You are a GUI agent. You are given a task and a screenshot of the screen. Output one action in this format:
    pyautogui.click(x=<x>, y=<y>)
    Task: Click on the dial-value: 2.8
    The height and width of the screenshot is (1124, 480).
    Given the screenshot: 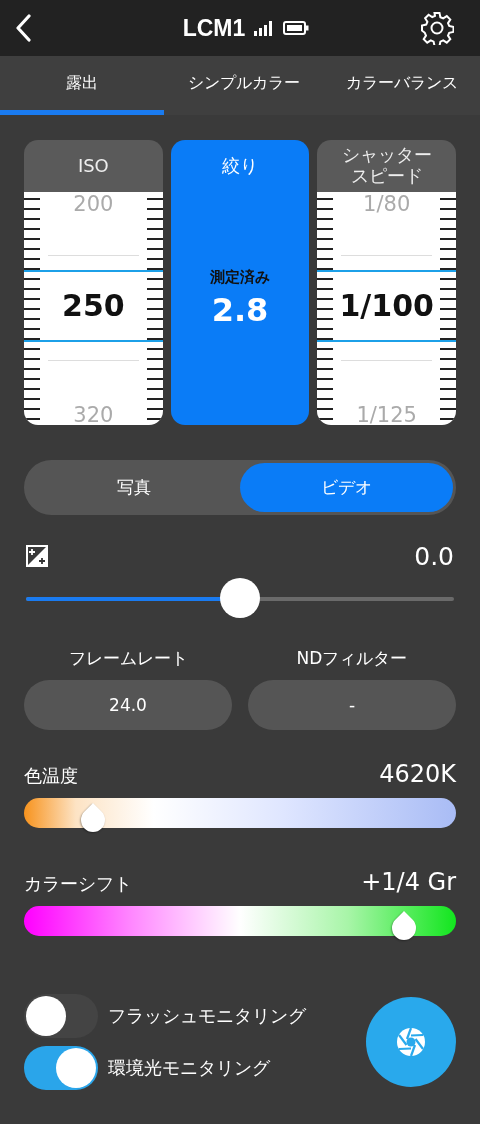 What is the action you would take?
    pyautogui.click(x=240, y=310)
    